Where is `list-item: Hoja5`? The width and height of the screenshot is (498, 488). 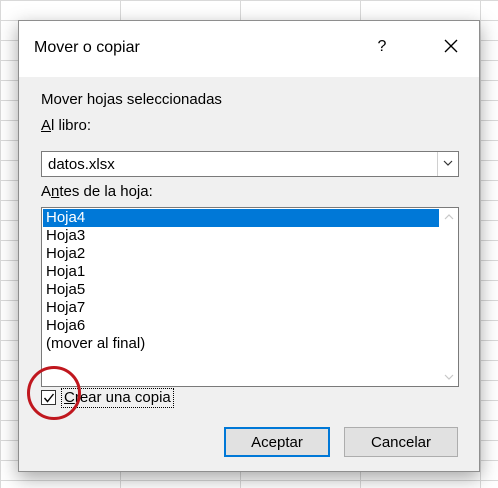
list-item: Hoja5 is located at coordinates (241, 290).